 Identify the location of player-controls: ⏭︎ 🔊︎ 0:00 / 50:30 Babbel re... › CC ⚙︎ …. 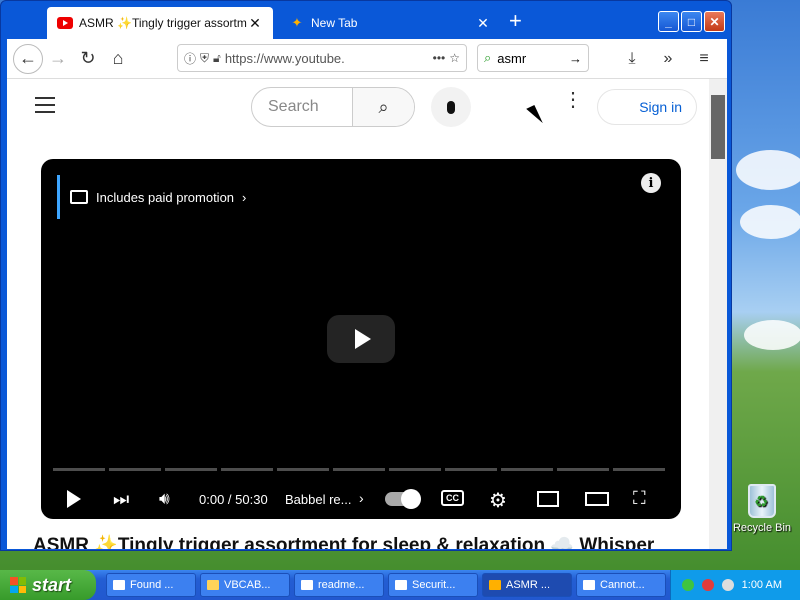
(361, 499).